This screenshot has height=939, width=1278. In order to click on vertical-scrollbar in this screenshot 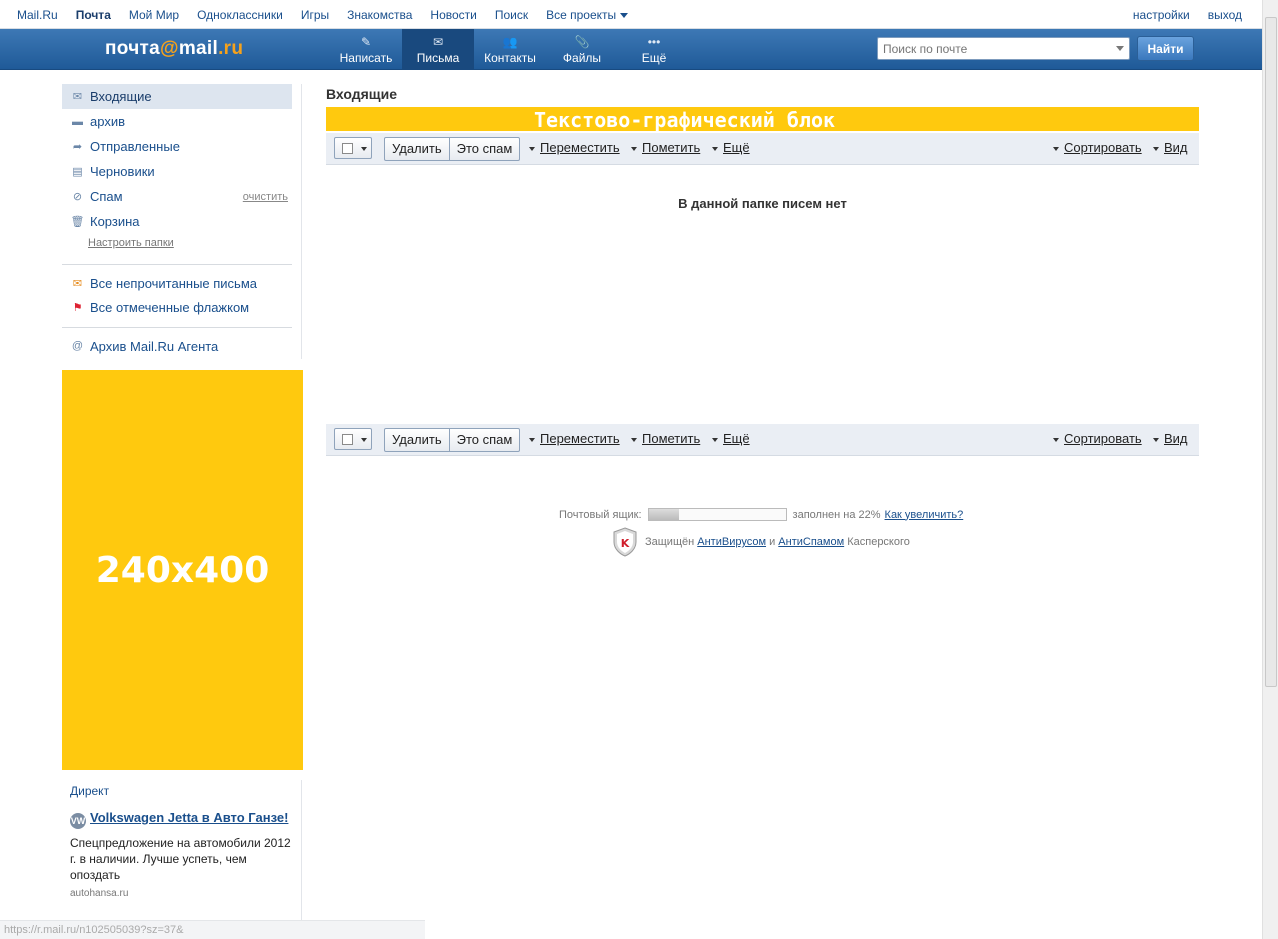, I will do `click(1270, 469)`.